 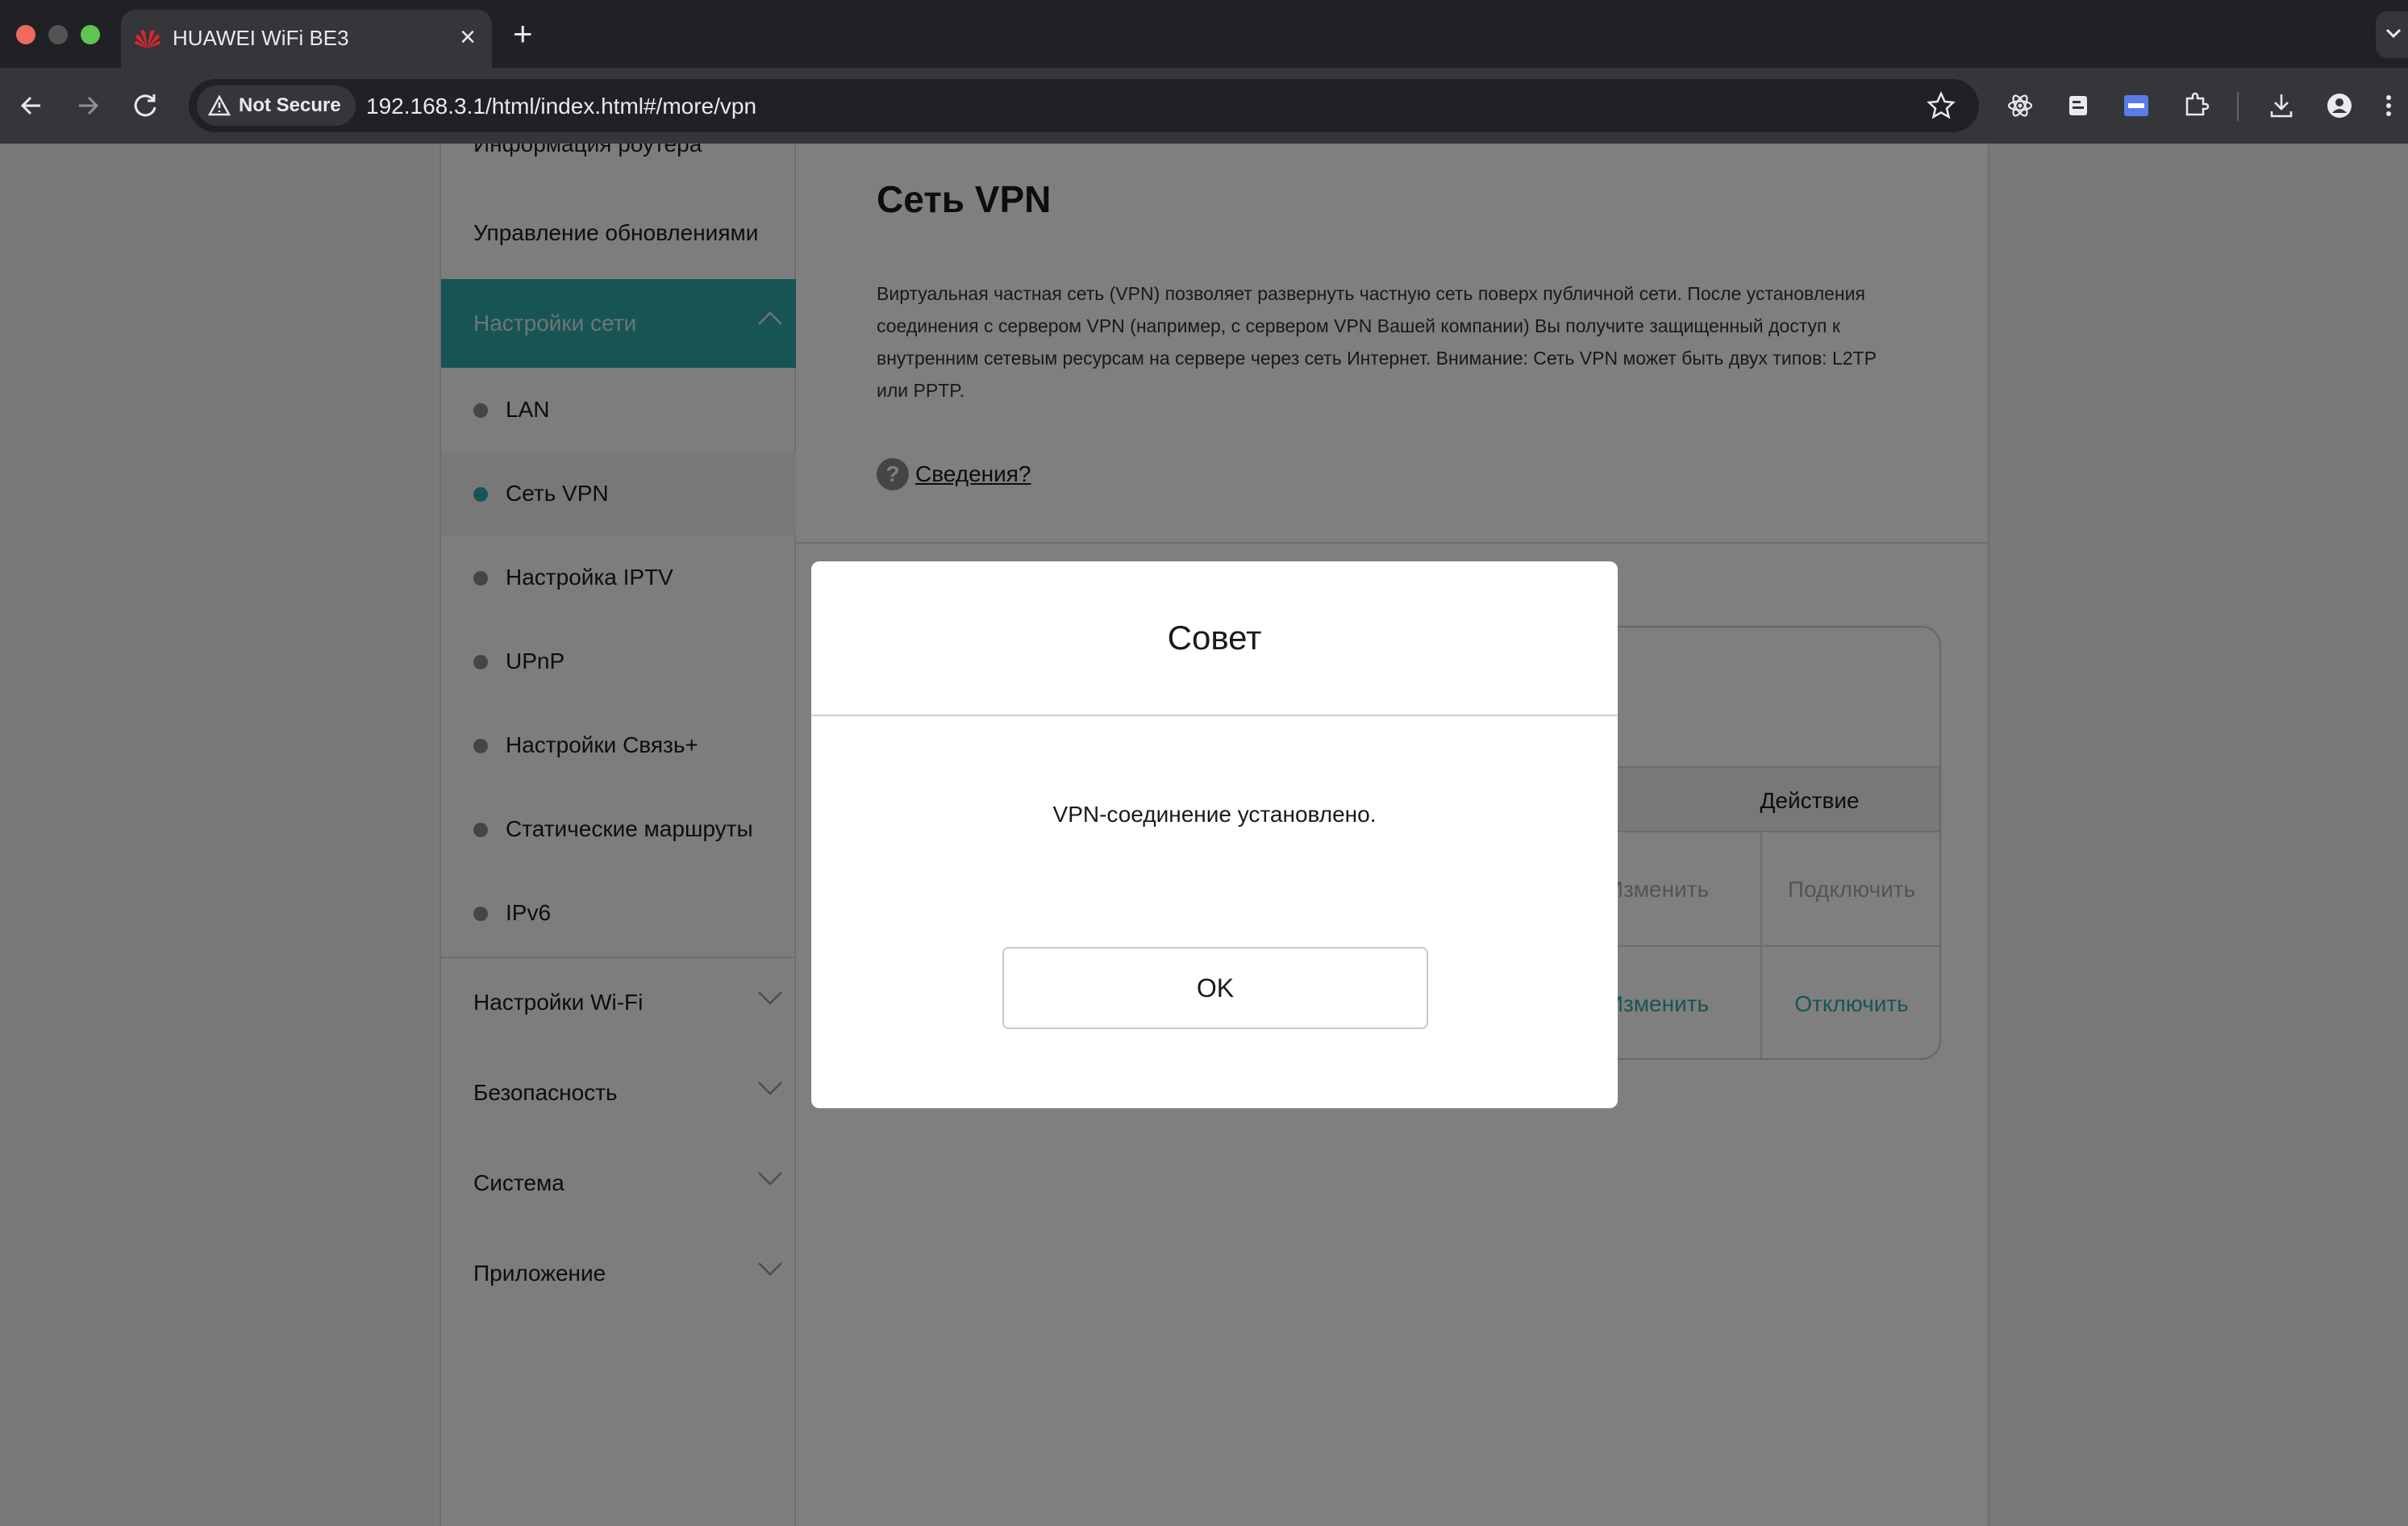 I want to click on security-chip: Not Secure, so click(x=276, y=105).